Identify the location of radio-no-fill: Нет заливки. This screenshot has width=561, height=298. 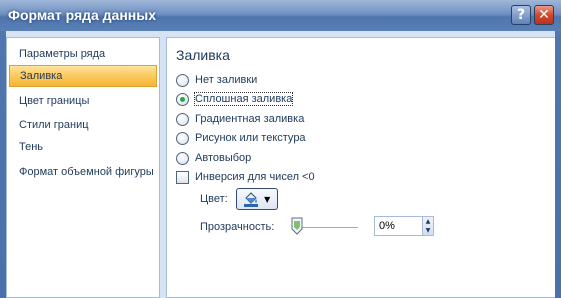
(216, 80).